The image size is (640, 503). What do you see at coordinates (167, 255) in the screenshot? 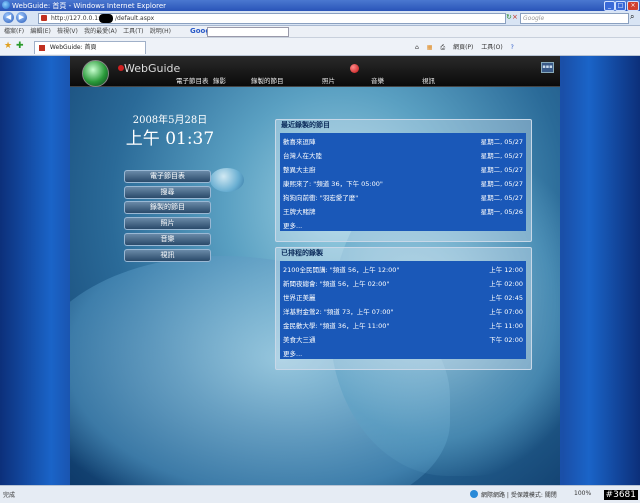
I see `menu-button-video: 視訊` at bounding box center [167, 255].